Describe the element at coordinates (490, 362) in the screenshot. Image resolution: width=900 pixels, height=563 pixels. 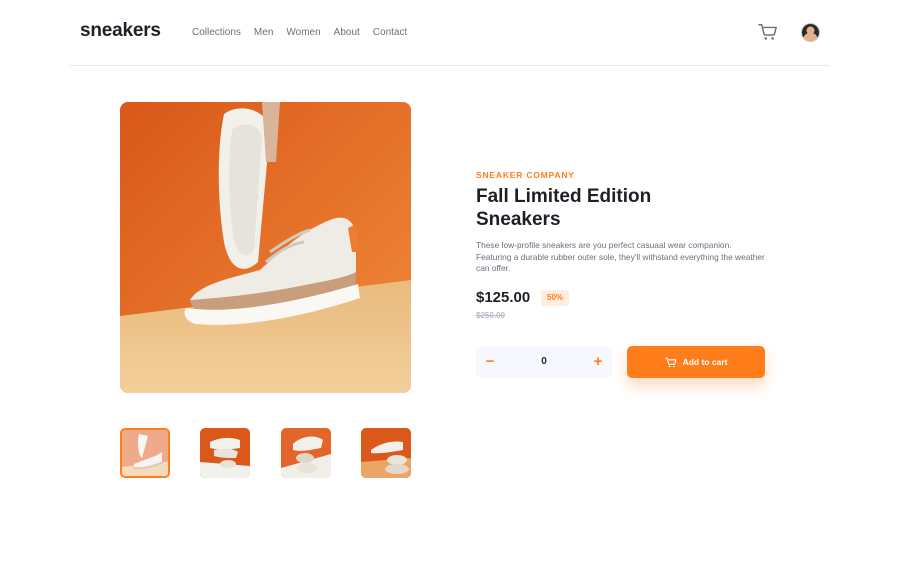
I see `decrease-quantity-button: −` at that location.